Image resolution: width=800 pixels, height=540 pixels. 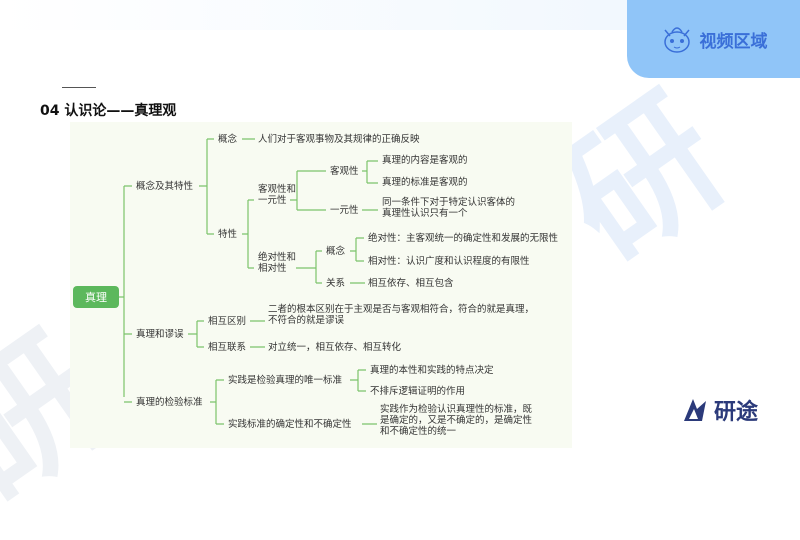 I want to click on node-concept: 概念, so click(x=228, y=139).